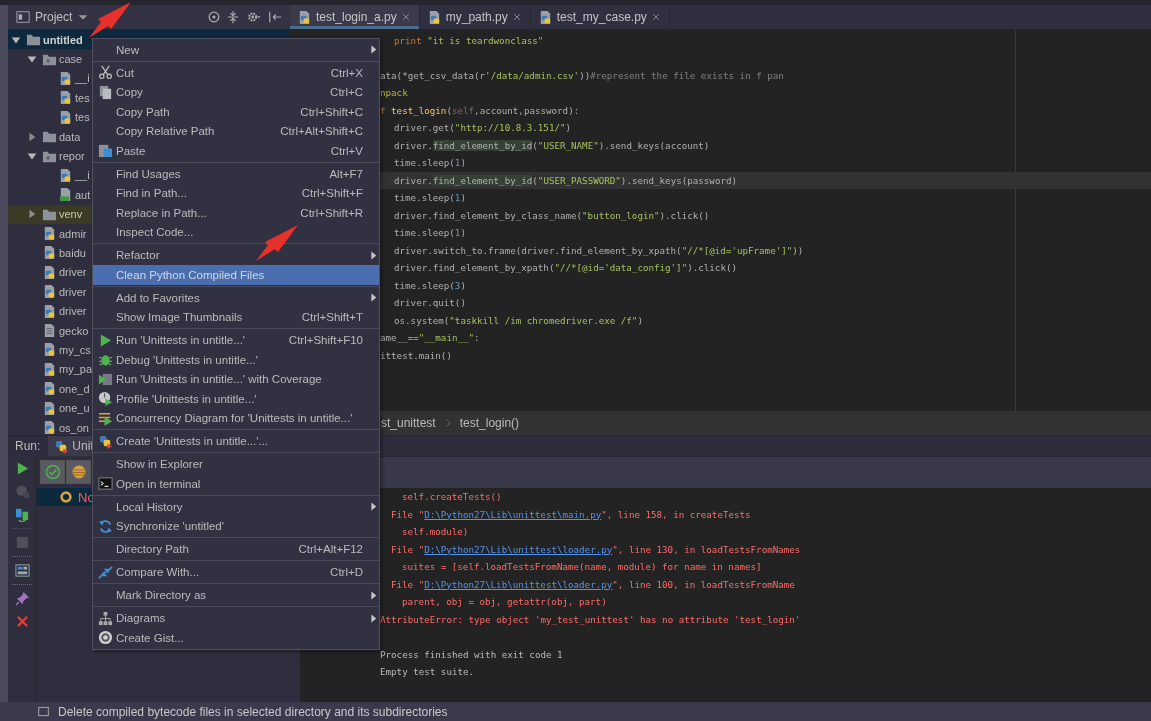 The width and height of the screenshot is (1151, 721). Describe the element at coordinates (28, 446) in the screenshot. I see `panel-title: Run:` at that location.